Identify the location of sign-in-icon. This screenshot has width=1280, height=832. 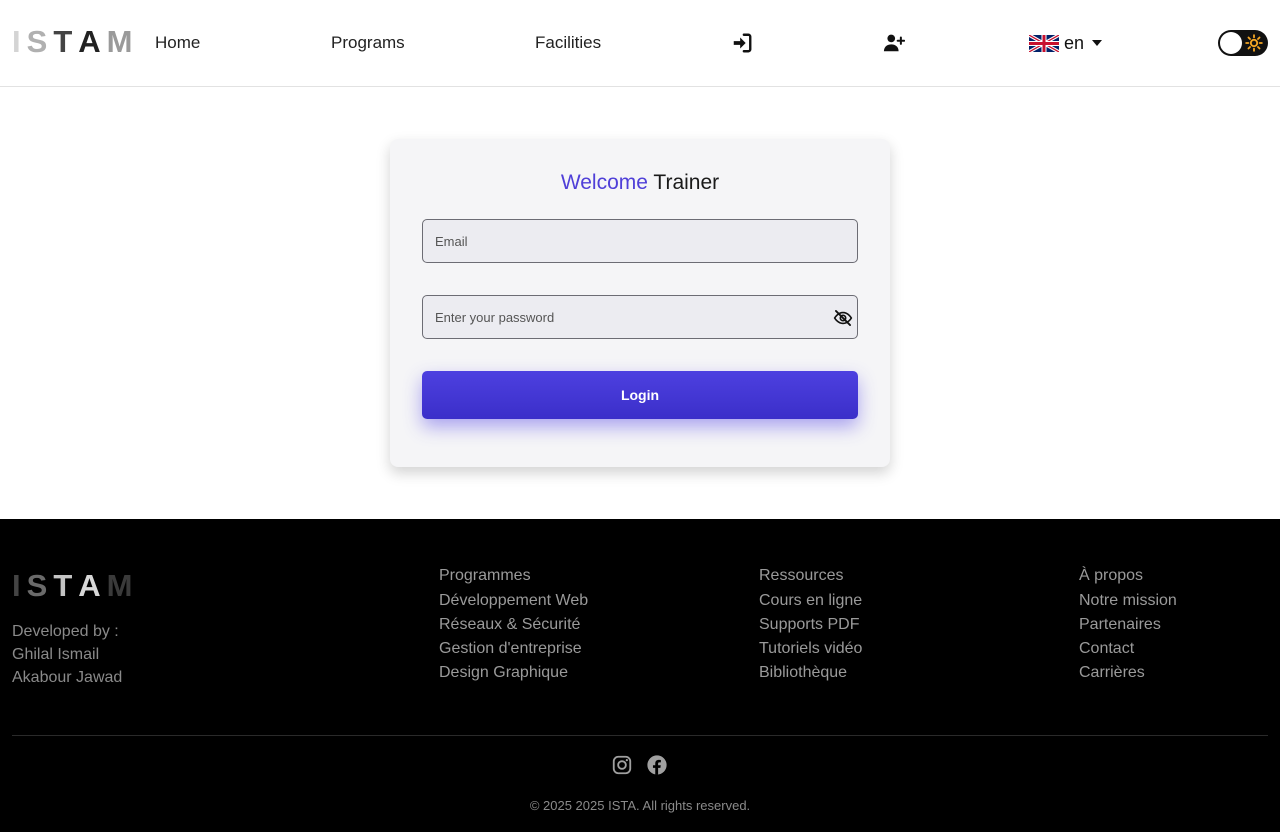
(742, 43).